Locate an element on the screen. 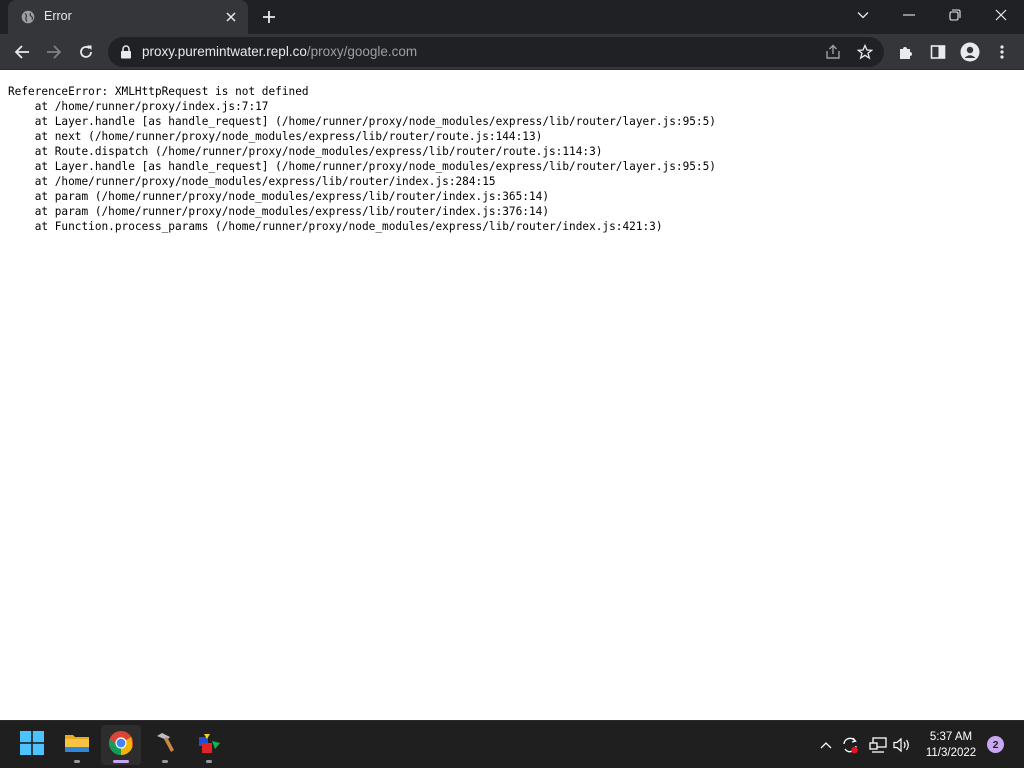  browser-tab: Error is located at coordinates (128, 17).